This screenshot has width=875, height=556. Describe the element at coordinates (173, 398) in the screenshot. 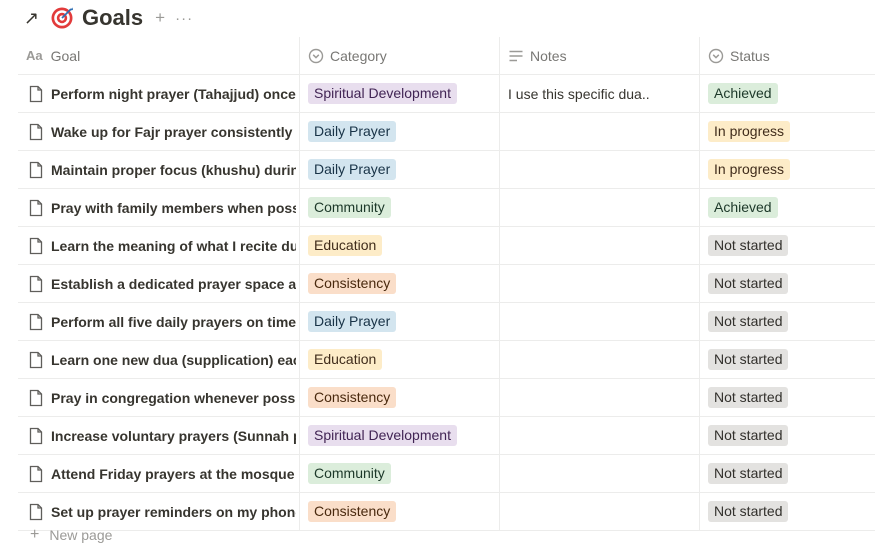

I see `goal-title: Pray in congregation whenever possibl` at that location.